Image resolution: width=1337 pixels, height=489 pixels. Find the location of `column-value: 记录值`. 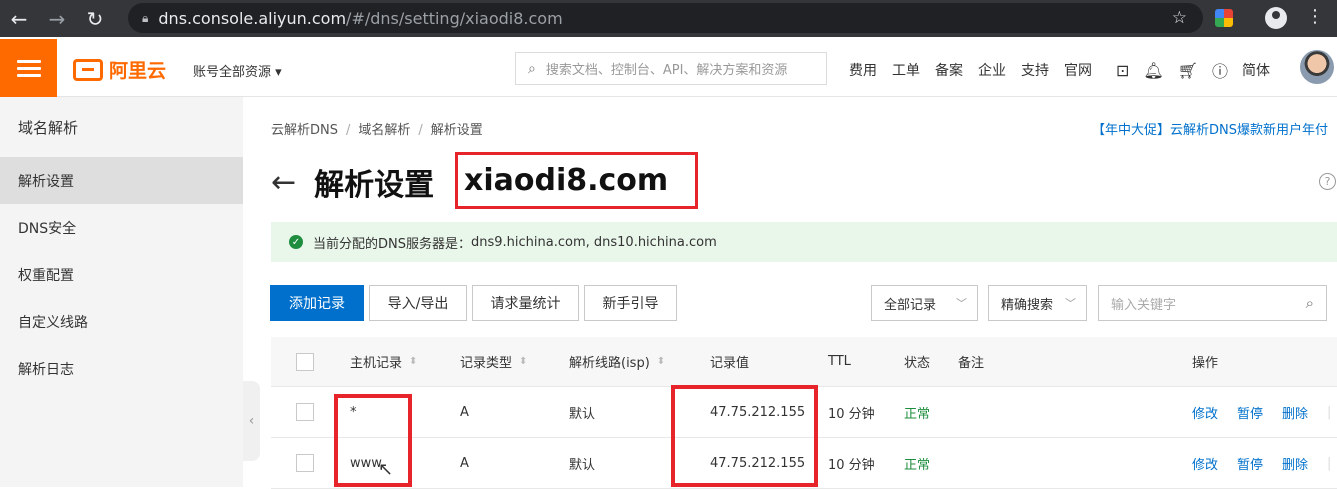

column-value: 记录值 is located at coordinates (730, 363).